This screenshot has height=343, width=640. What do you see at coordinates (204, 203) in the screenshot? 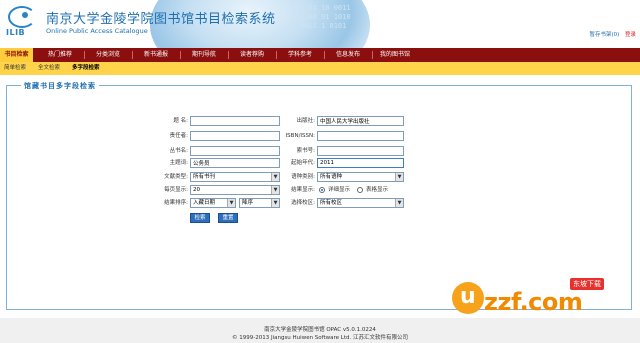
I see `sort-field-value: 入藏日期` at bounding box center [204, 203].